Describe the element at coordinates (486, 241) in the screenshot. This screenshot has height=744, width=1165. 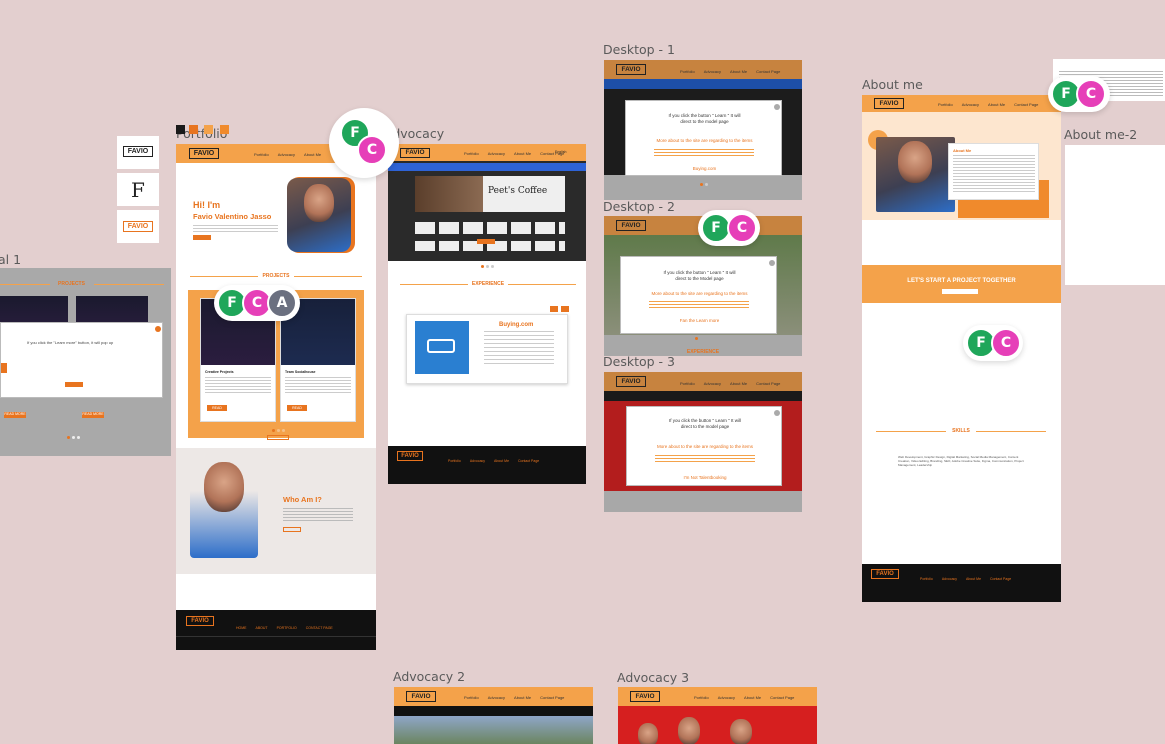
I see `learn-button` at that location.